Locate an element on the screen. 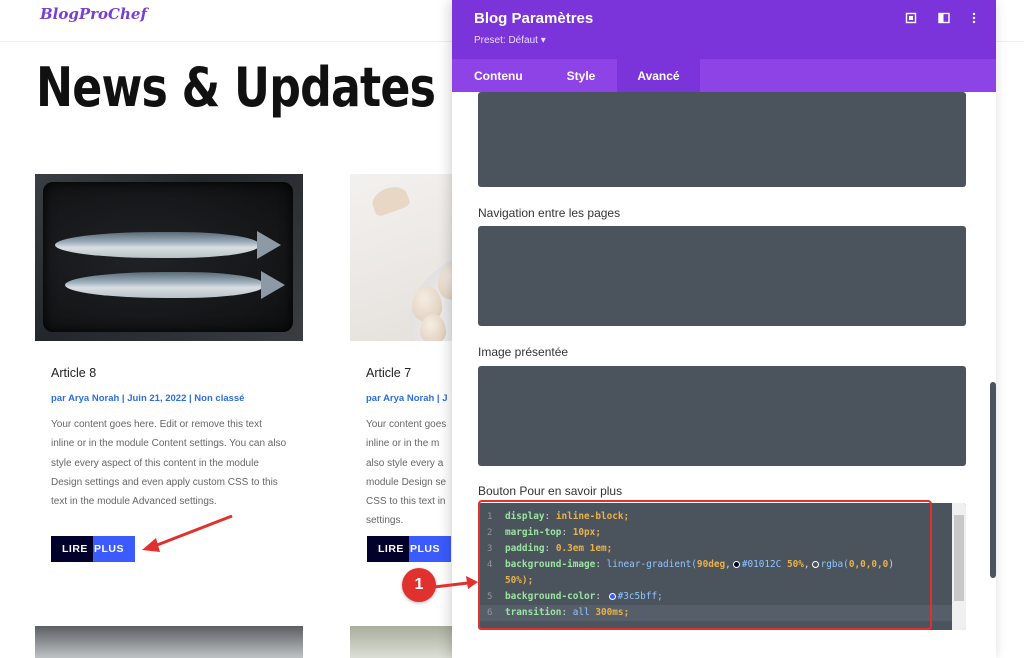 This screenshot has width=1024, height=658. css-property: padding is located at coordinates (525, 548).